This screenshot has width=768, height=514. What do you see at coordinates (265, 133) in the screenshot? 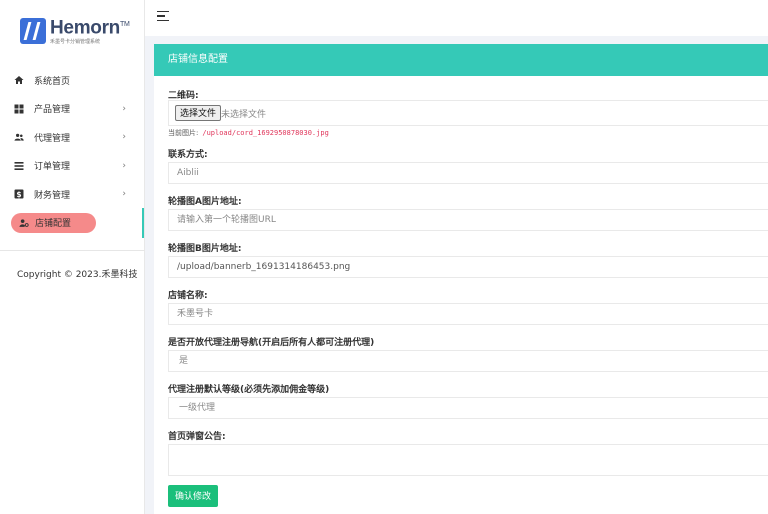
I see `current-image-path: /upload/cord_1692950878030.jpg` at bounding box center [265, 133].